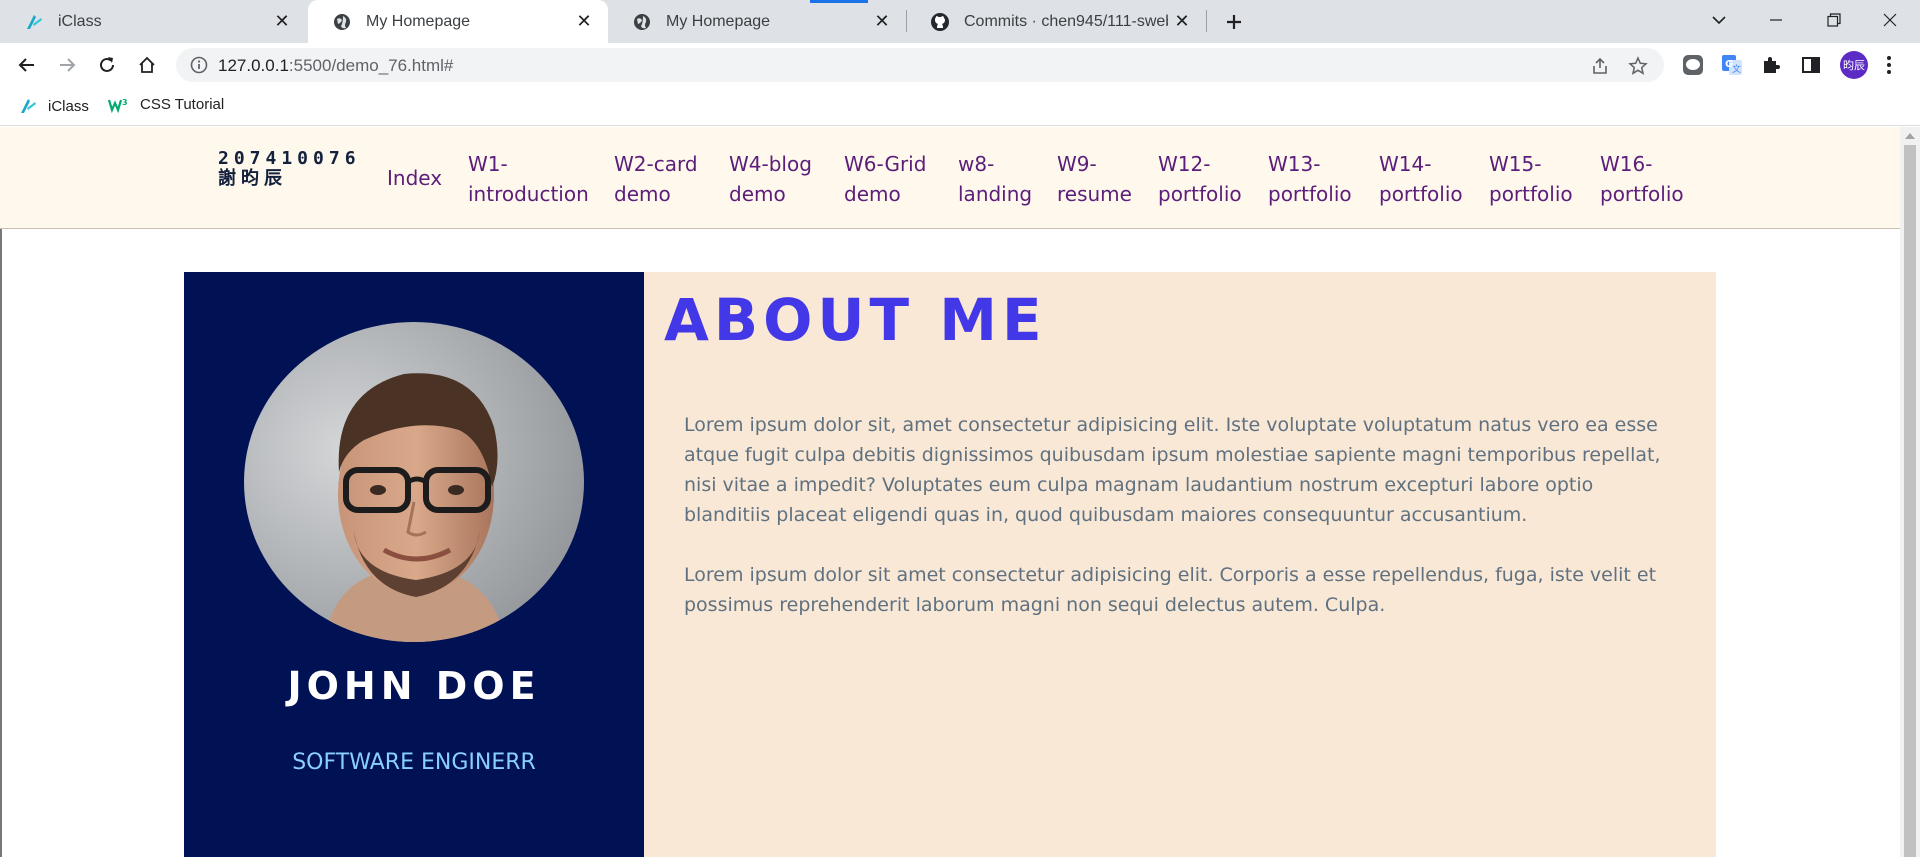  Describe the element at coordinates (1405, 164) in the screenshot. I see `nav-link-label: W14-` at that location.